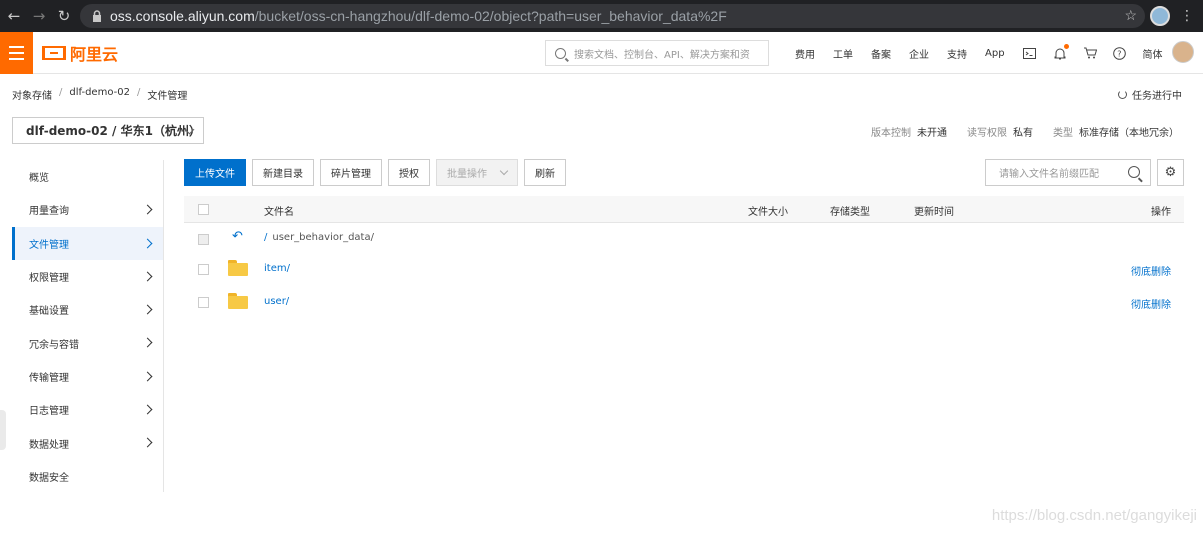 The image size is (1203, 533). Describe the element at coordinates (805, 53) in the screenshot. I see `top-link-billing: 费用` at that location.